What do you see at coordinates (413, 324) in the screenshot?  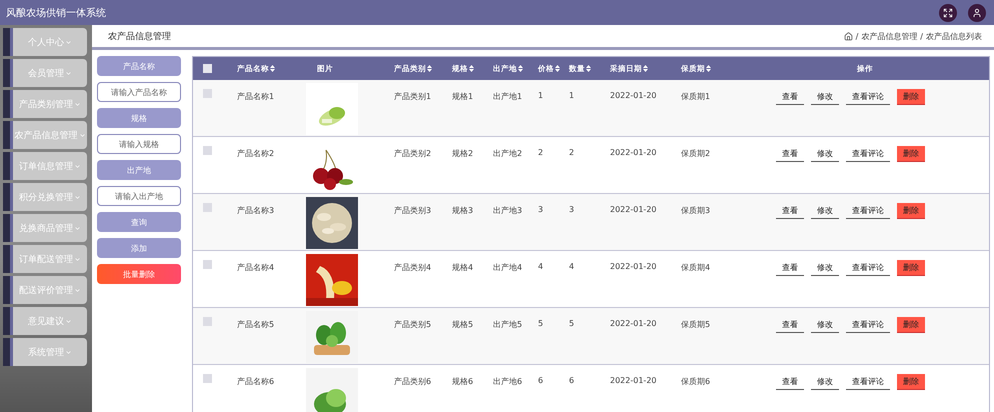 I see `table-cell-text: 产品类别5` at bounding box center [413, 324].